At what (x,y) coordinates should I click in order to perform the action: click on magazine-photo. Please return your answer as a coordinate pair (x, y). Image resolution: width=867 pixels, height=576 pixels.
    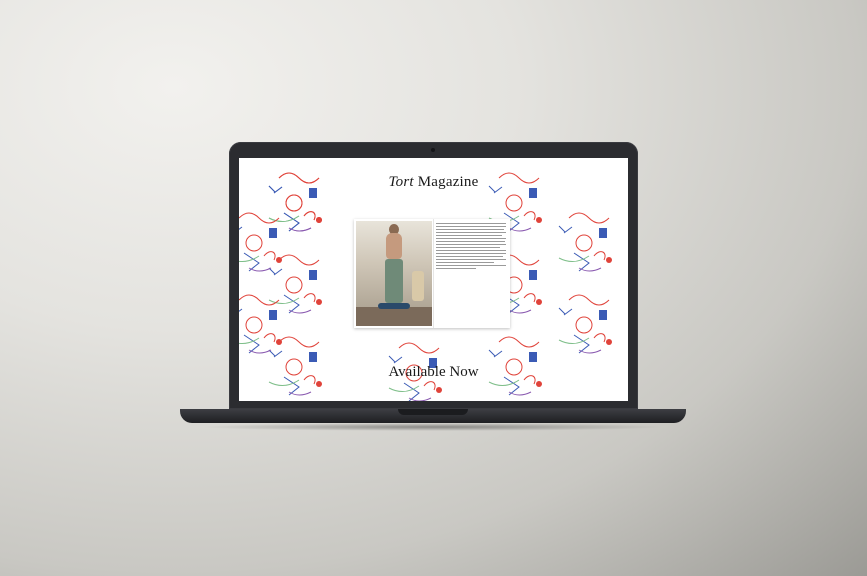
    Looking at the image, I should click on (394, 273).